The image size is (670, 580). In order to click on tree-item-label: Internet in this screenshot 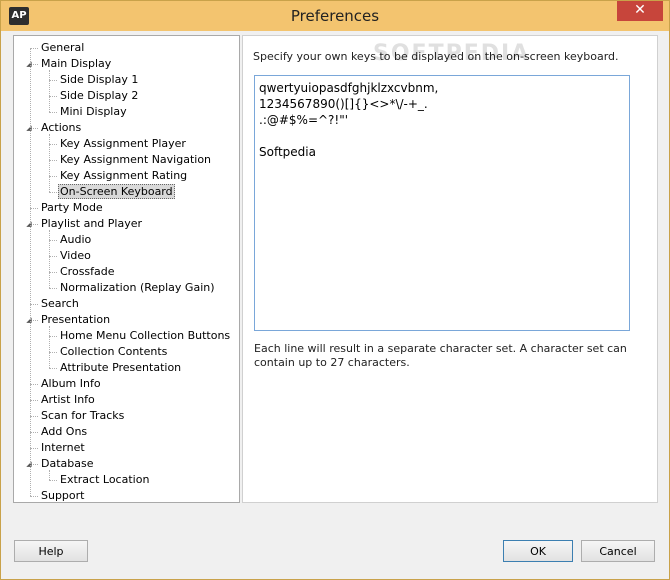, I will do `click(63, 447)`.